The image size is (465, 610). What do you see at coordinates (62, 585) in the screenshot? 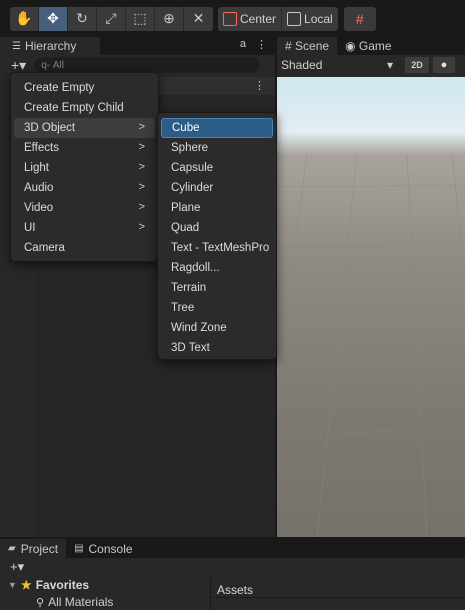
I see `favorites-label: Favorites` at bounding box center [62, 585].